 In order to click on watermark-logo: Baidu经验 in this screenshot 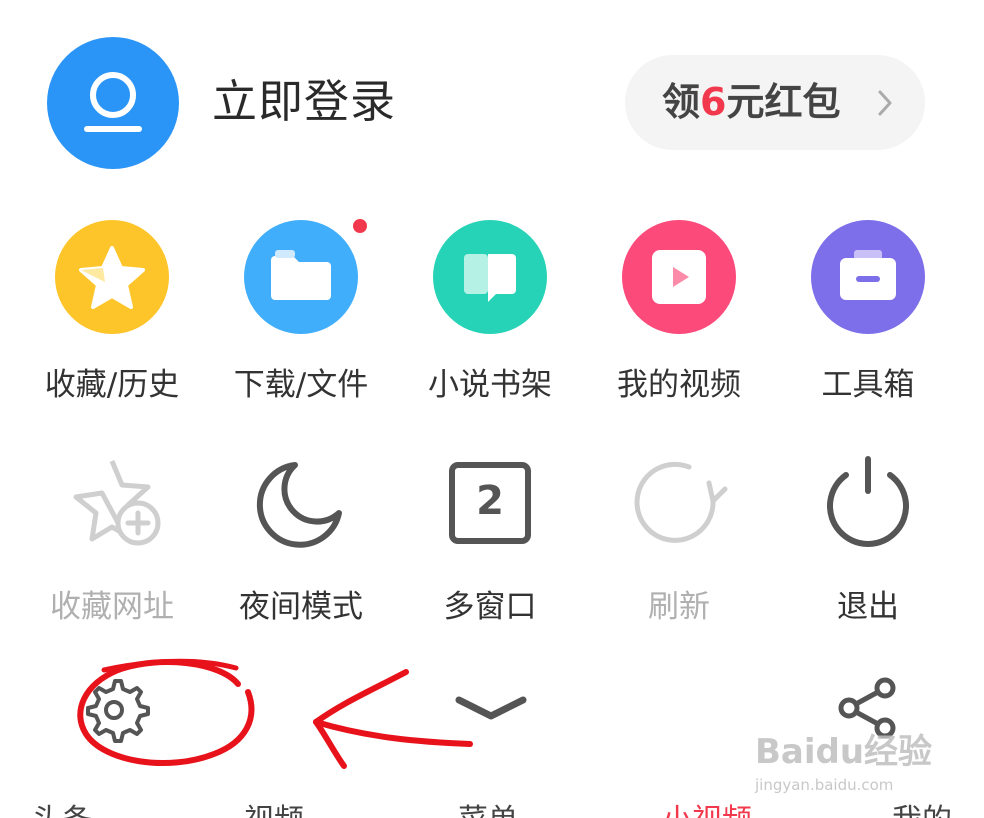, I will do `click(844, 752)`.